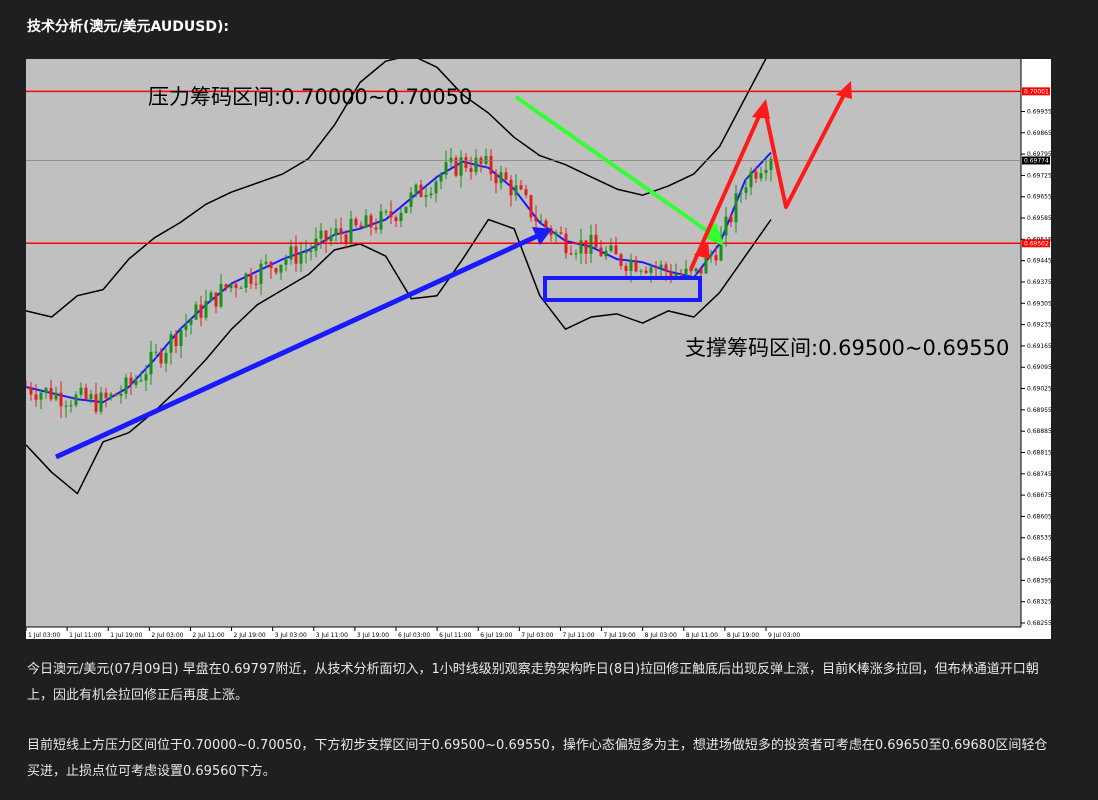 The image size is (1098, 800). What do you see at coordinates (1039, 495) in the screenshot?
I see `y-tick-label: 0.68675` at bounding box center [1039, 495].